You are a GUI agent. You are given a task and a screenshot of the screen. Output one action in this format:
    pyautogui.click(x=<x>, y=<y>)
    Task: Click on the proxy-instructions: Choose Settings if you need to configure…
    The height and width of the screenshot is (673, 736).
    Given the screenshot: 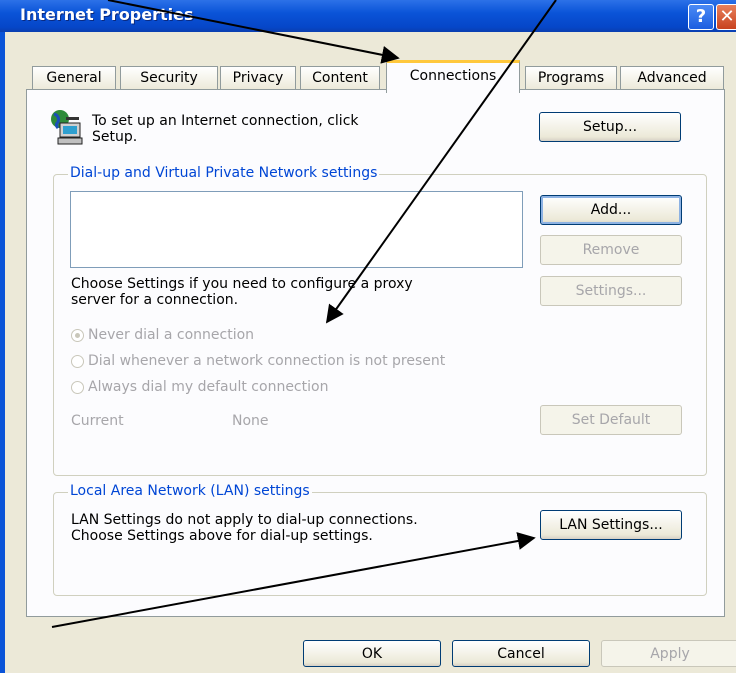 What is the action you would take?
    pyautogui.click(x=301, y=292)
    